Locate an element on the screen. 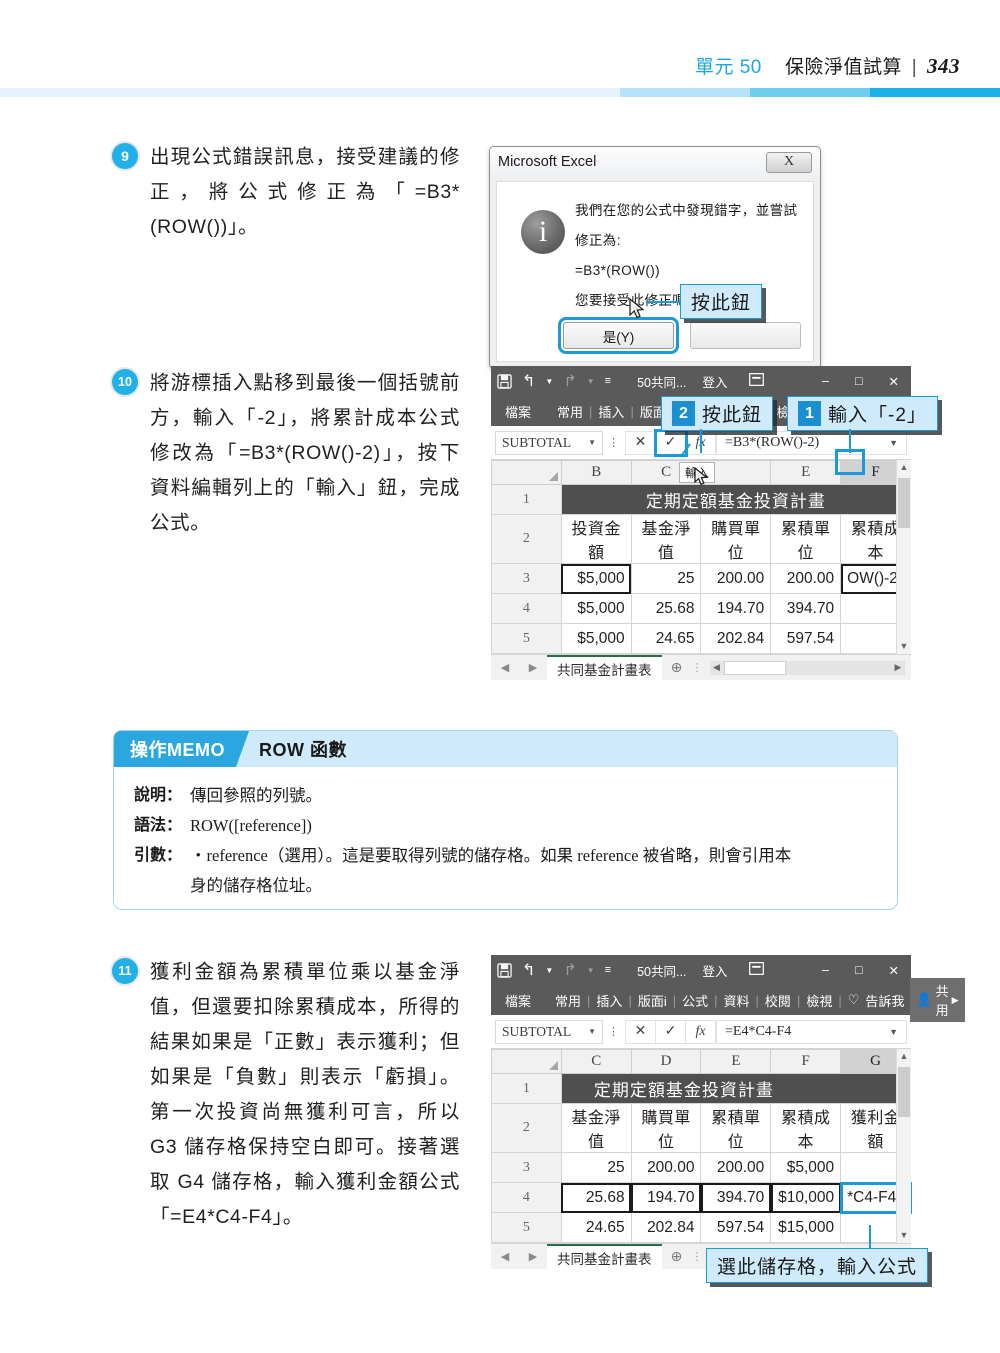 This screenshot has height=1353, width=1000. cell: 24.65 is located at coordinates (666, 638).